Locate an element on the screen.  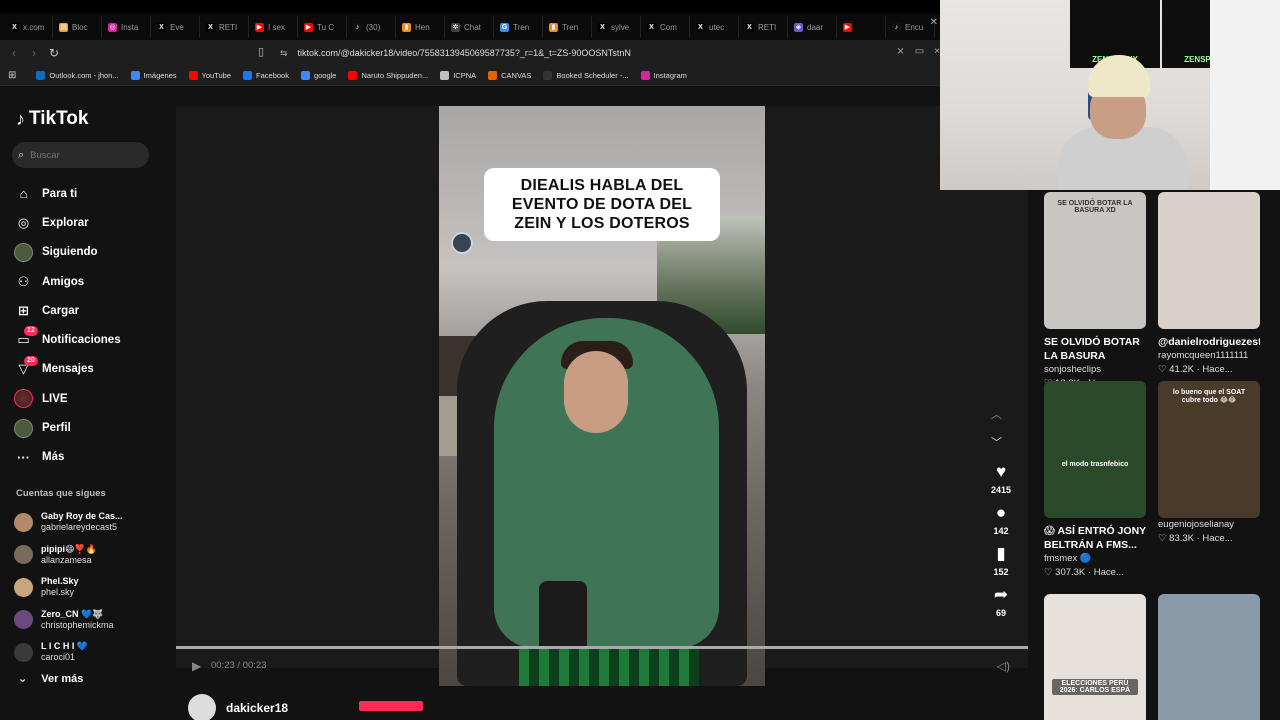
bookmark-item: ICPNA is located at coordinates (458, 75).